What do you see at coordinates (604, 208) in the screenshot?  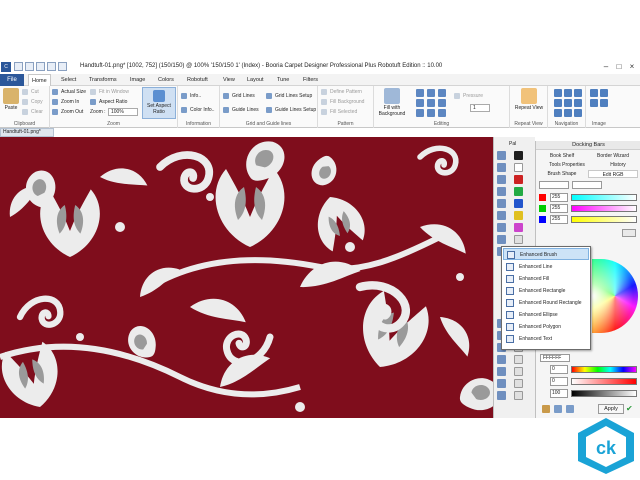 I see `green-slider` at bounding box center [604, 208].